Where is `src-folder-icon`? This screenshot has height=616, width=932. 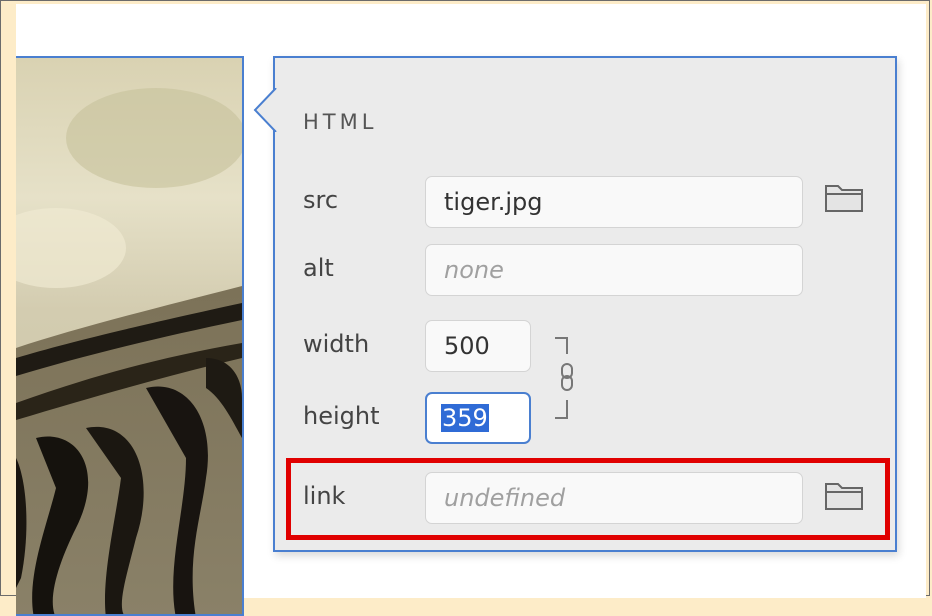 src-folder-icon is located at coordinates (844, 197).